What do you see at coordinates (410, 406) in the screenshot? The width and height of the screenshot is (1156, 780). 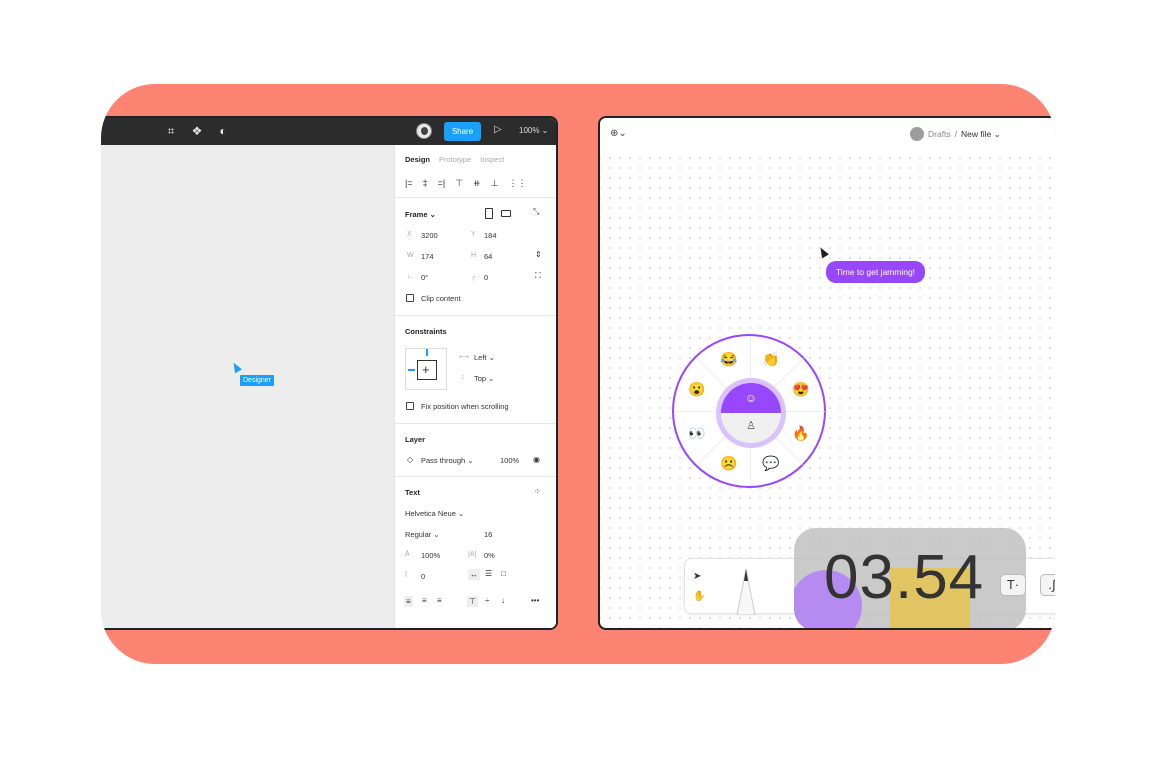 I see `fix-position-checkbox` at bounding box center [410, 406].